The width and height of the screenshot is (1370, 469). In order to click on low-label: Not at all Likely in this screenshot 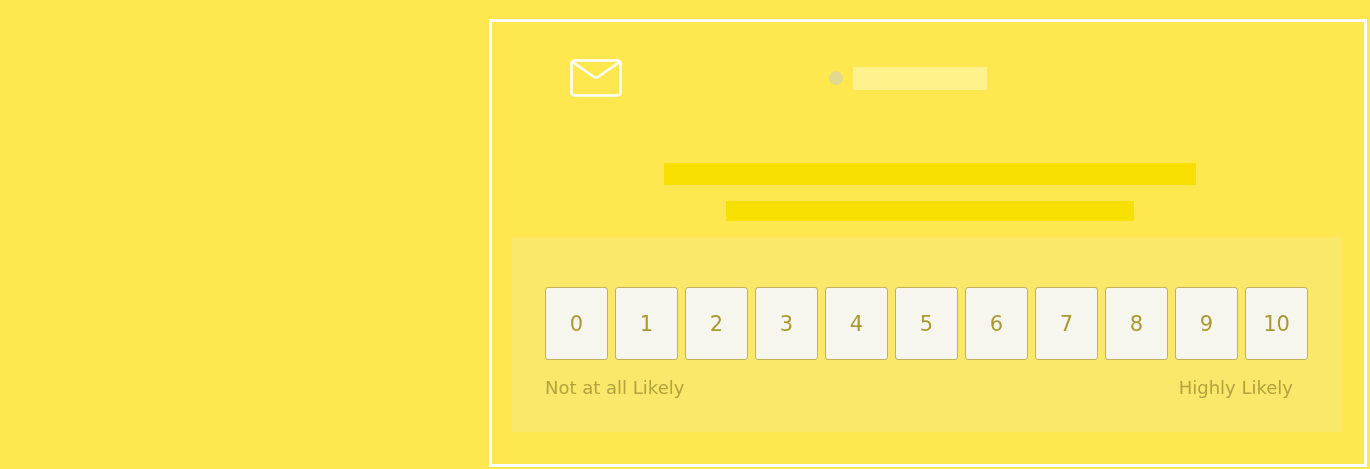, I will do `click(615, 387)`.